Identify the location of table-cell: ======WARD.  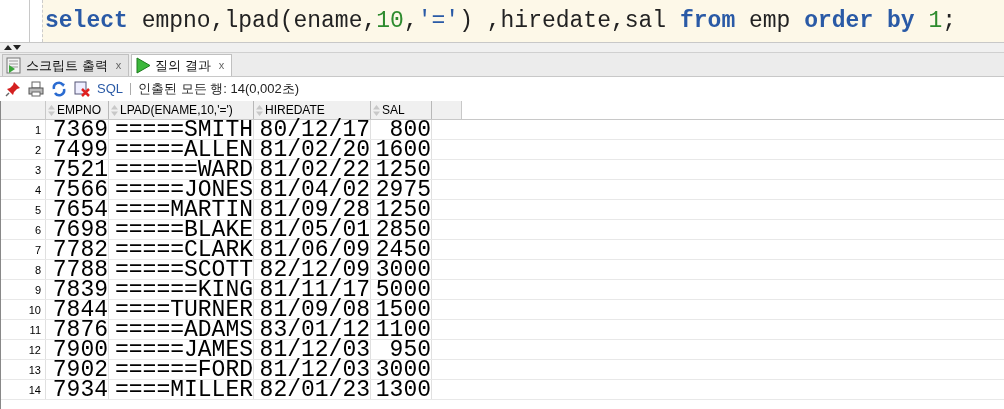
(181, 169).